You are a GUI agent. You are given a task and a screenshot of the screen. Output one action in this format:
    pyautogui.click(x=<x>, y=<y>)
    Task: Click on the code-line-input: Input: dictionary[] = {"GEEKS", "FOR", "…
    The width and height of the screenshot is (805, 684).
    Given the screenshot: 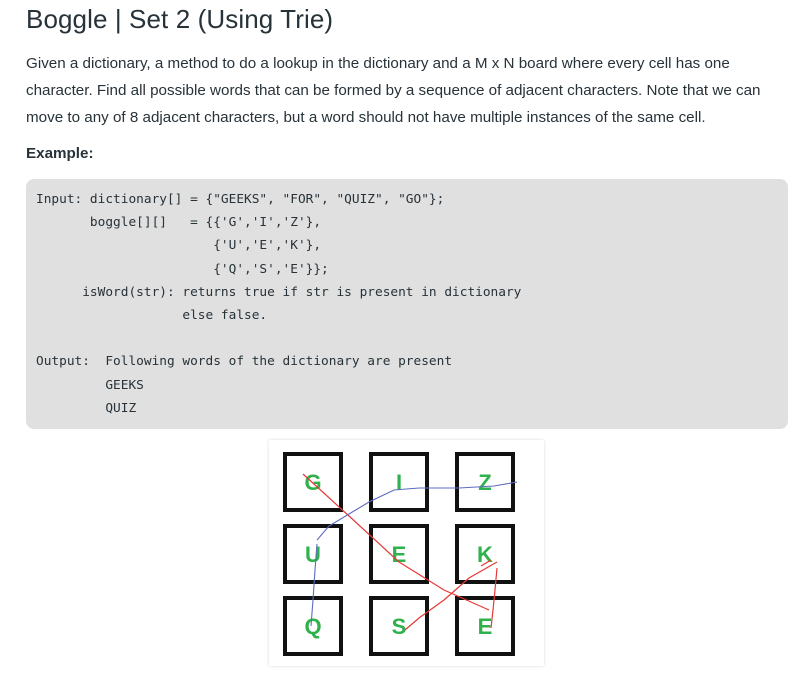 What is the action you would take?
    pyautogui.click(x=240, y=199)
    